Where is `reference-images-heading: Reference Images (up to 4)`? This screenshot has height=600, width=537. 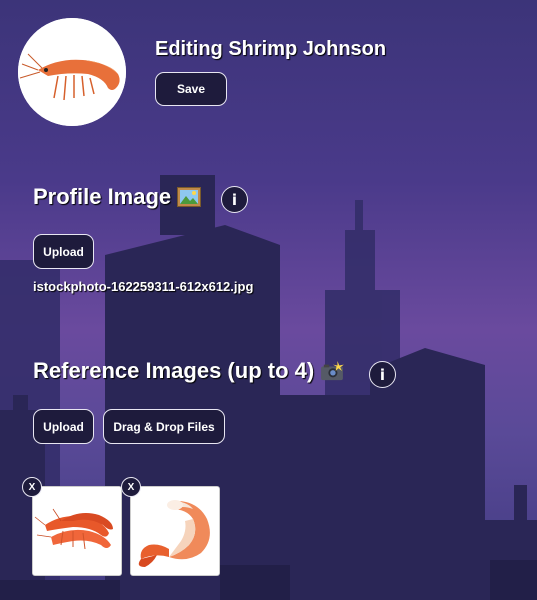
reference-images-heading: Reference Images (up to 4) is located at coordinates (189, 371).